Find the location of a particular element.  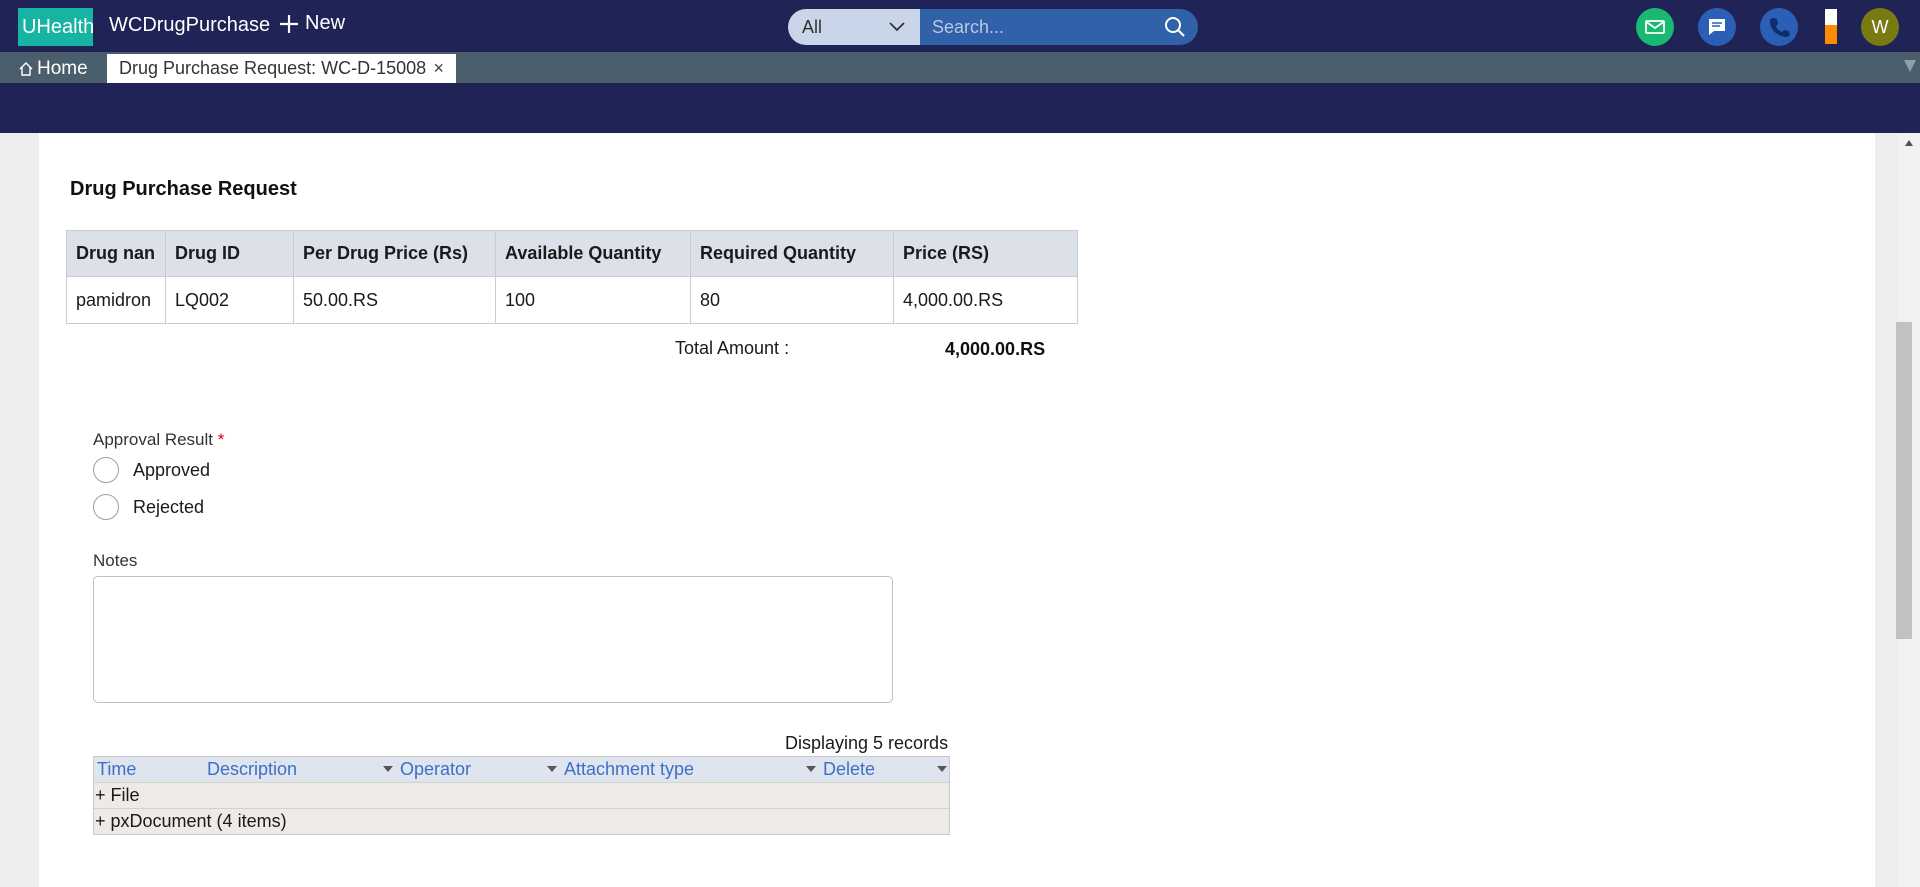

chat-icon is located at coordinates (1717, 27).